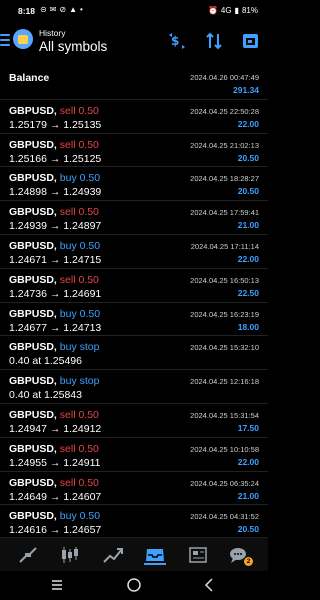 The height and width of the screenshot is (600, 320). Describe the element at coordinates (134, 11) in the screenshot. I see `status-bar: 8:18 ⊝ ✉ ⊘ ▲ • ⏰ 4G ▮ 81%` at that location.